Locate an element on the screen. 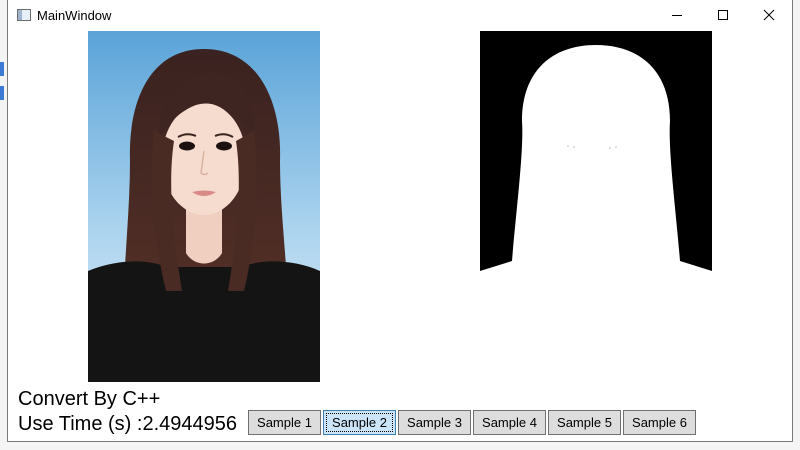  sample-4-button: Sample 4 is located at coordinates (509, 422).